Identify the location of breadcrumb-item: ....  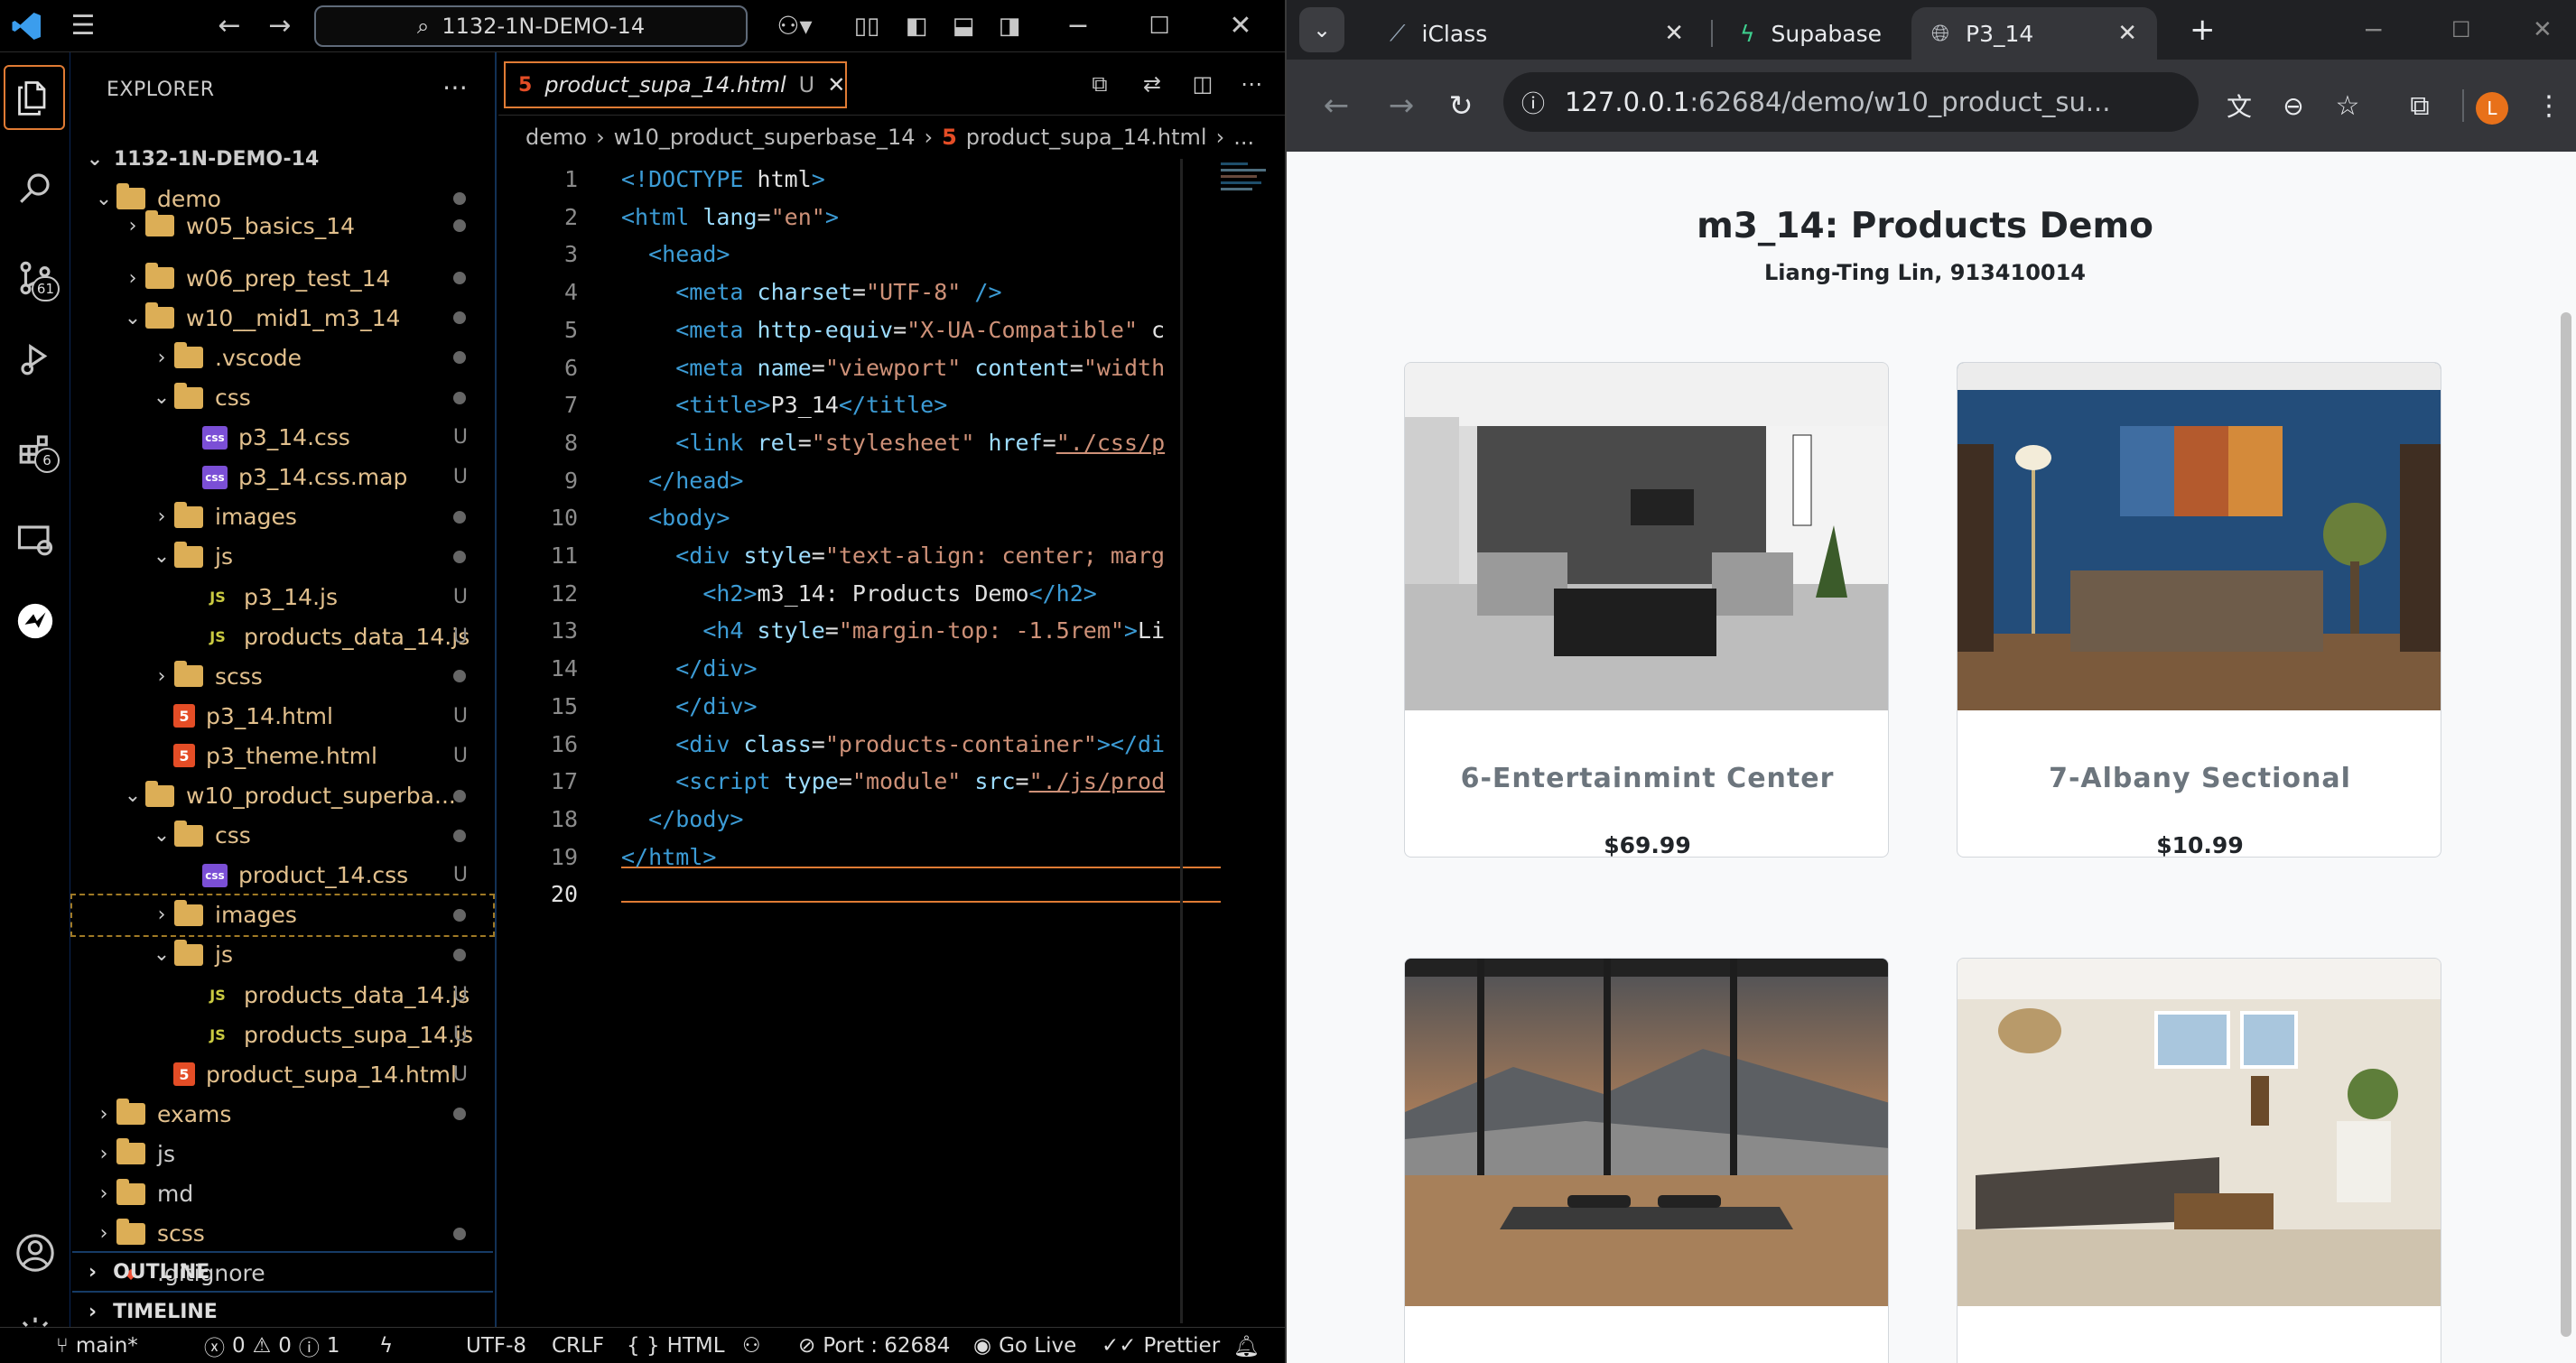
(1243, 137).